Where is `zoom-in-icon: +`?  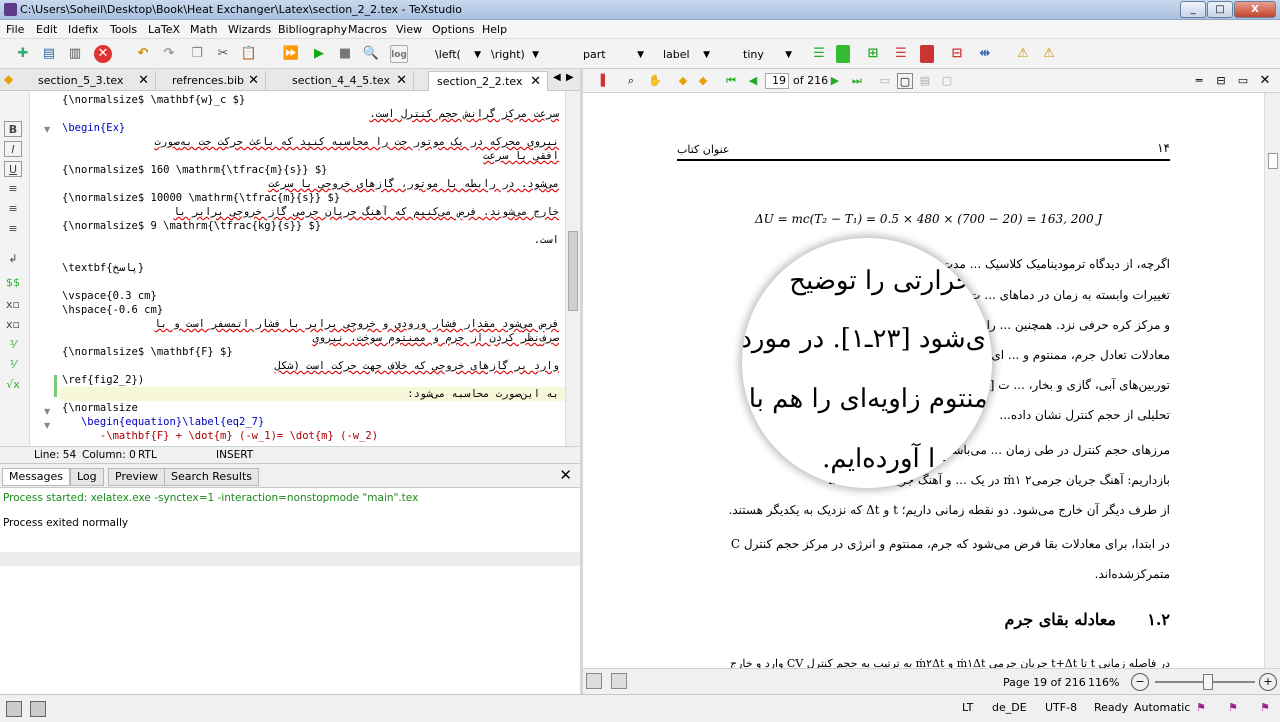 zoom-in-icon: + is located at coordinates (1268, 682).